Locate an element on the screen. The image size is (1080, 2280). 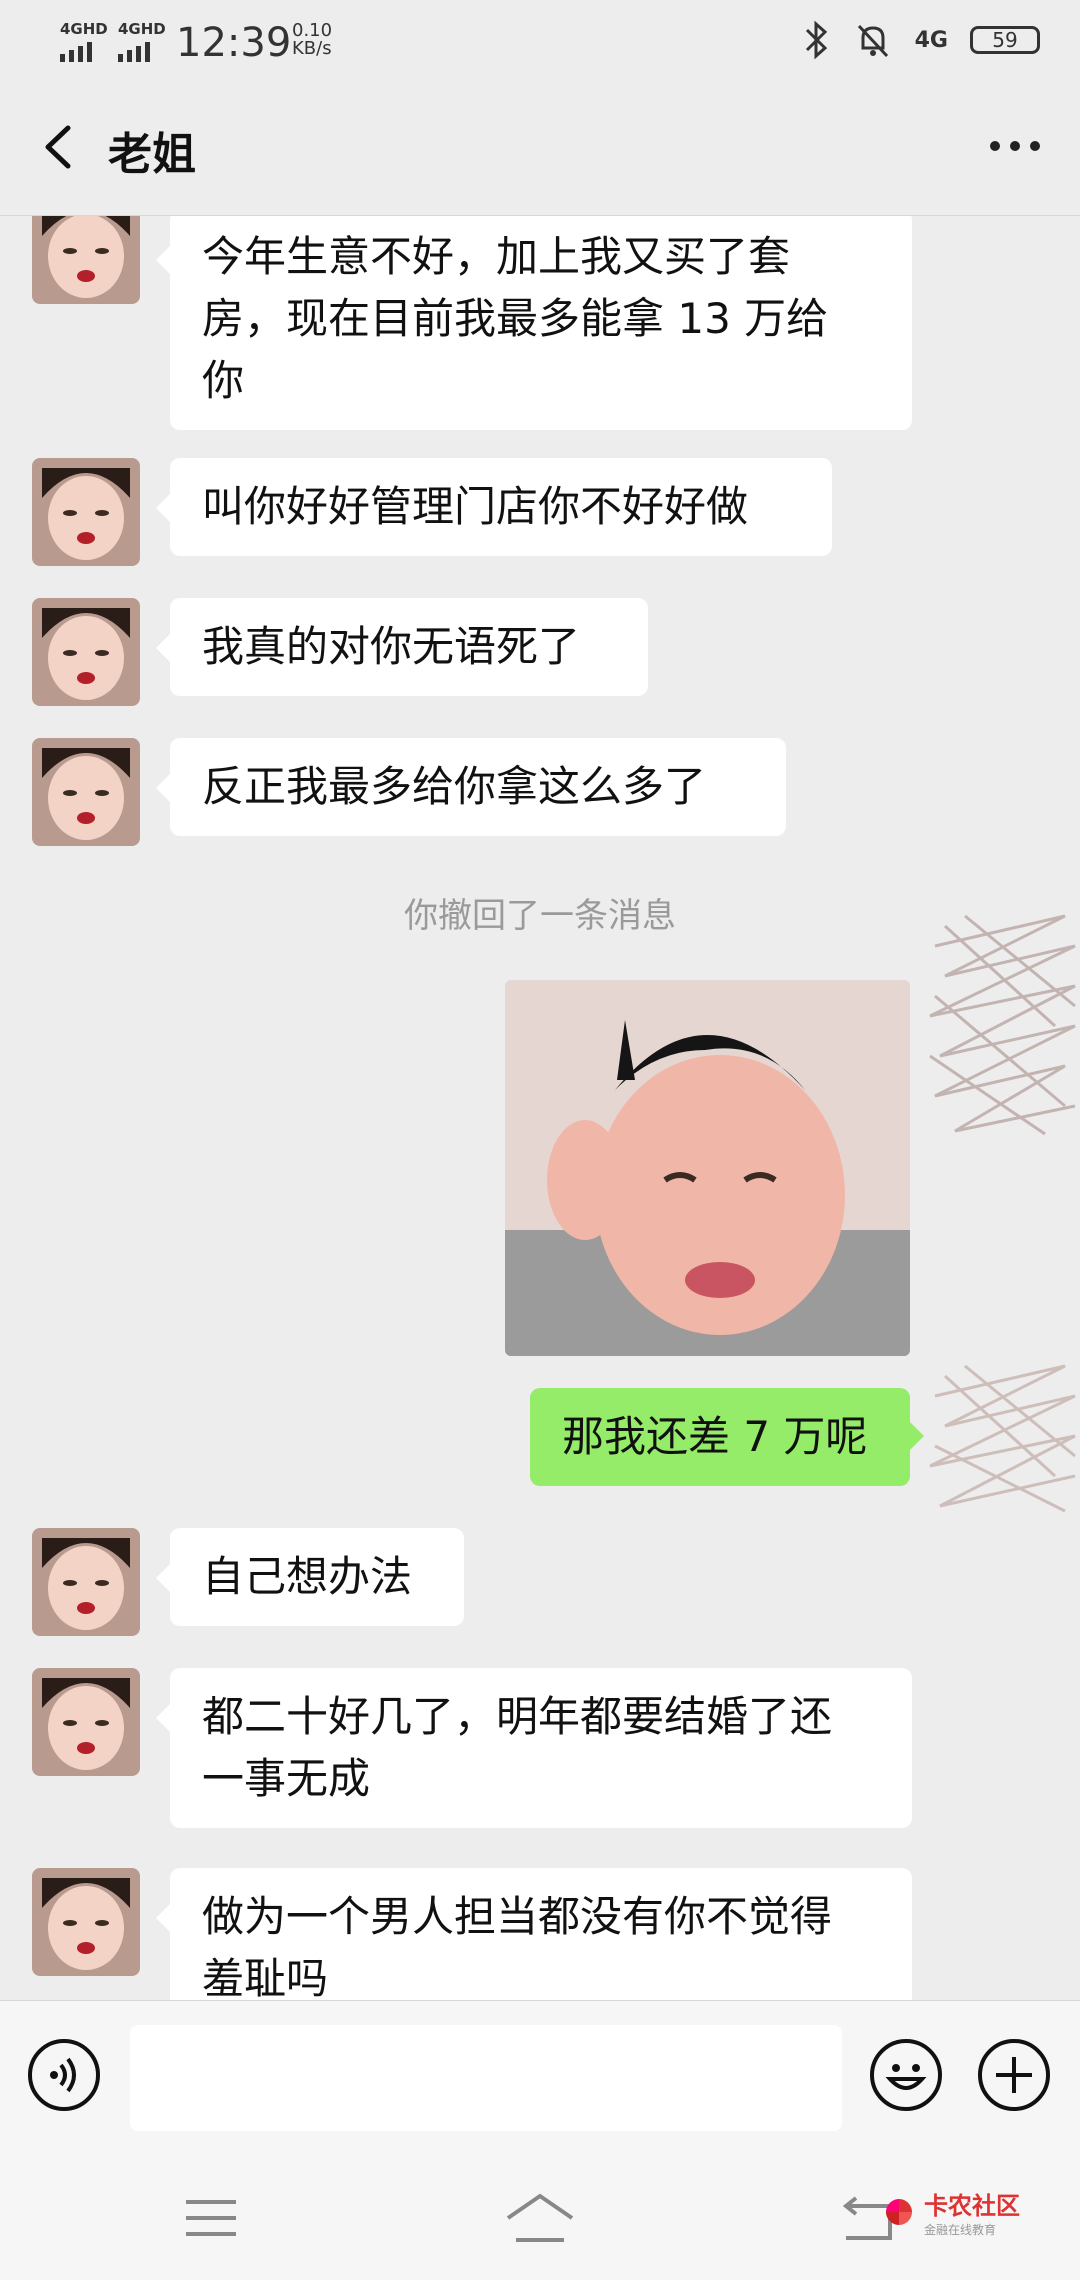
smiley-icon is located at coordinates (906, 2077).